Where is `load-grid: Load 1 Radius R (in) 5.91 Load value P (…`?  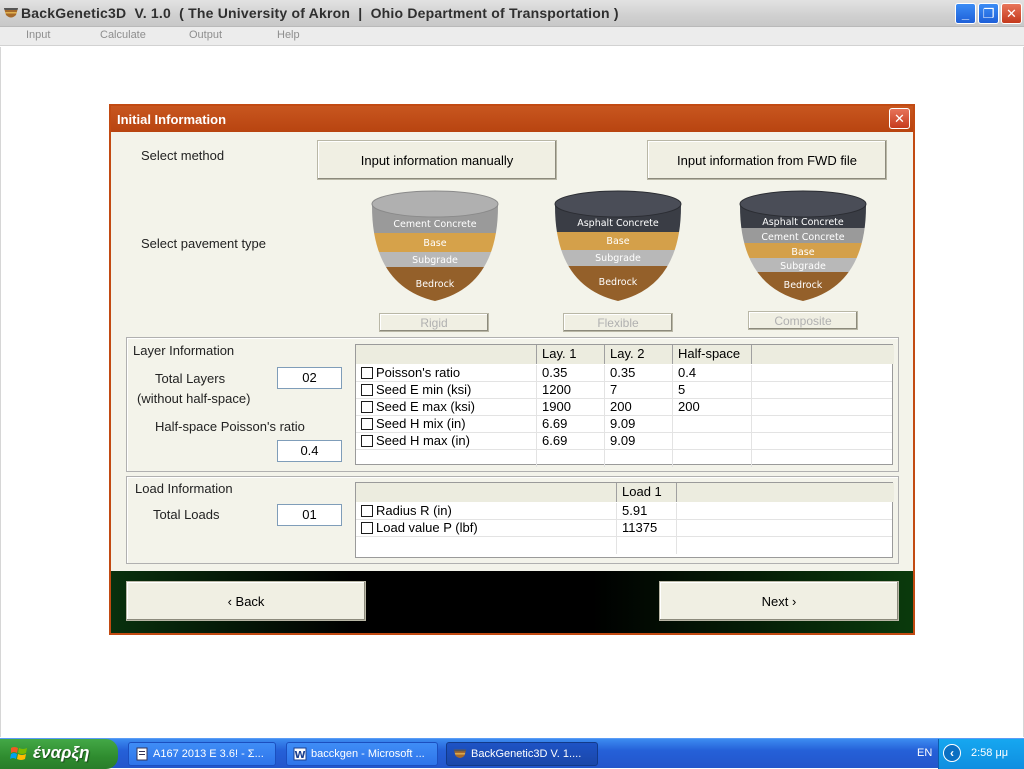
load-grid: Load 1 Radius R (in) 5.91 Load value P (… is located at coordinates (624, 520).